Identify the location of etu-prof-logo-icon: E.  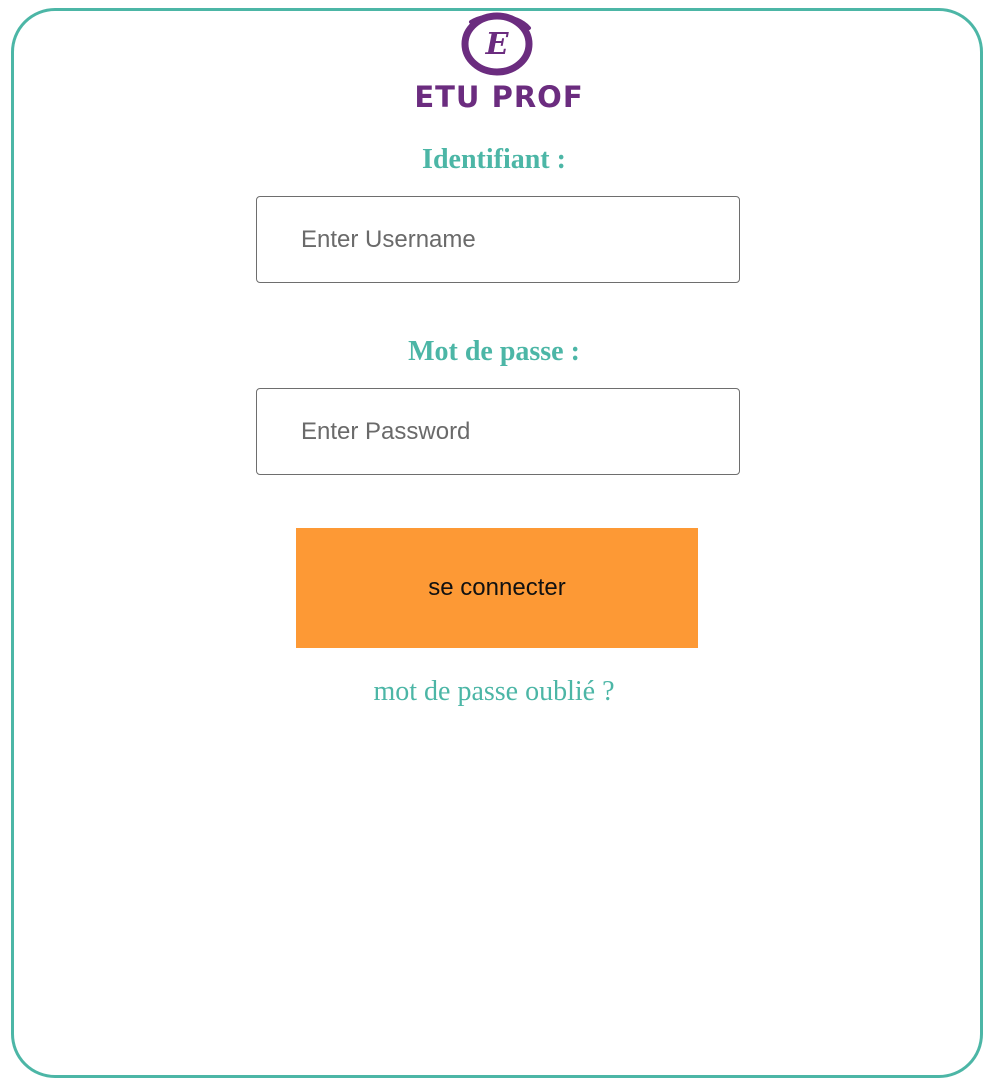
(497, 44).